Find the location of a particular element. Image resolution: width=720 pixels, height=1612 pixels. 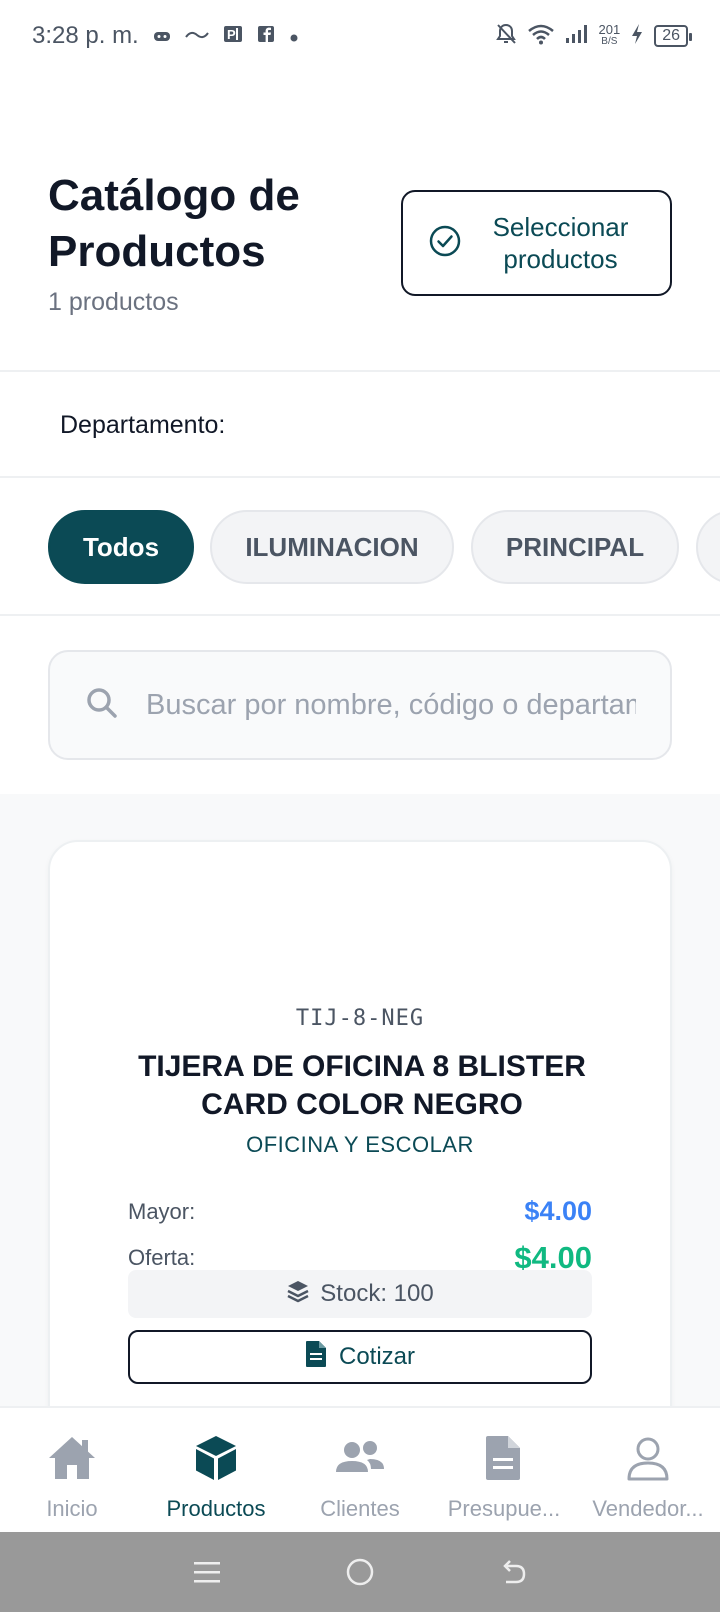

charging-icon is located at coordinates (637, 36).